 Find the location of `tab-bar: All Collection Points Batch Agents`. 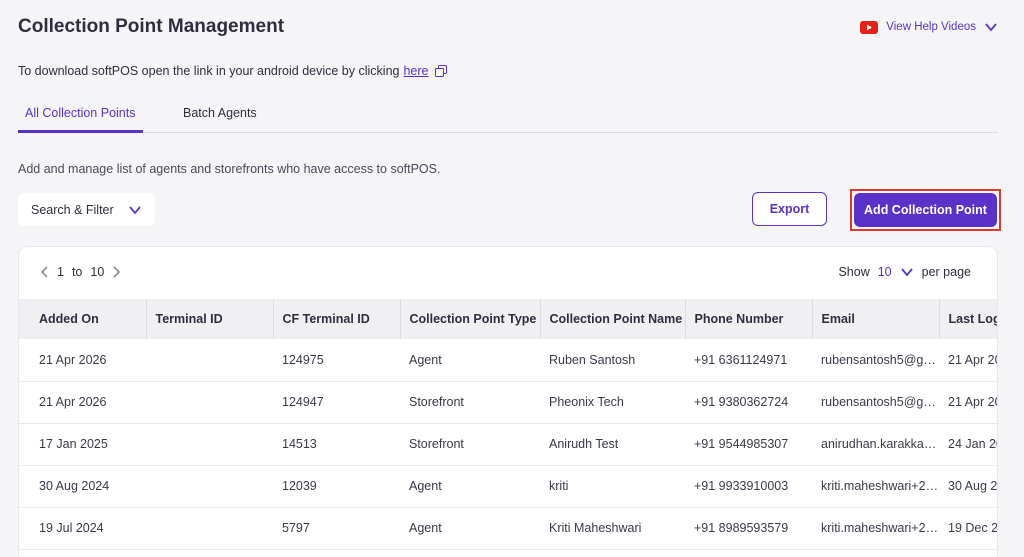

tab-bar: All Collection Points Batch Agents is located at coordinates (508, 114).